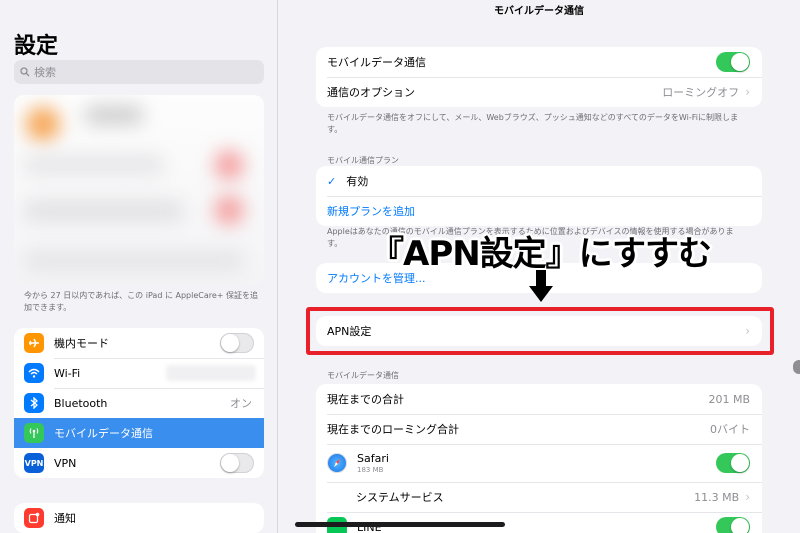  Describe the element at coordinates (400, 497) in the screenshot. I see `system-services-label: システムサービス` at that location.